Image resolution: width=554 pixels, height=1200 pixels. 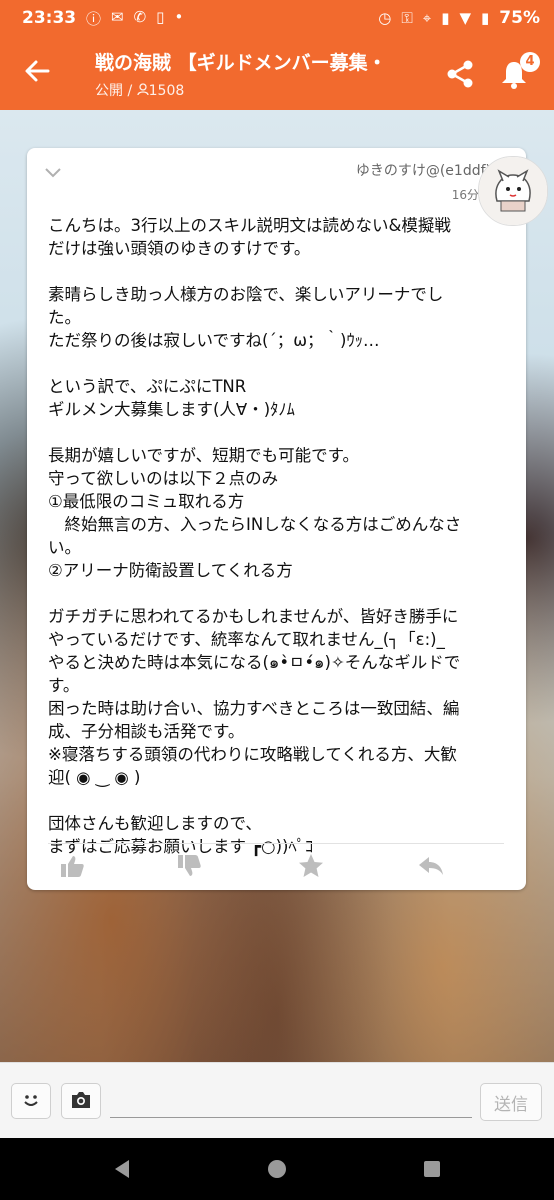 What do you see at coordinates (291, 1101) in the screenshot?
I see `message-input` at bounding box center [291, 1101].